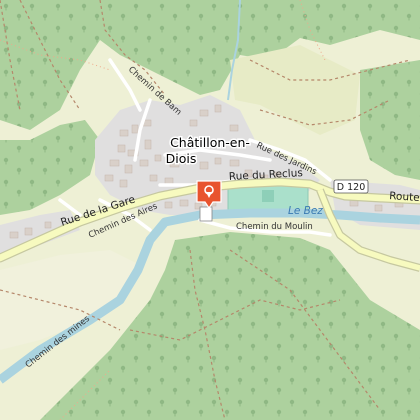  What do you see at coordinates (305, 211) in the screenshot?
I see `water-label-le-bez: Le Bez` at bounding box center [305, 211].